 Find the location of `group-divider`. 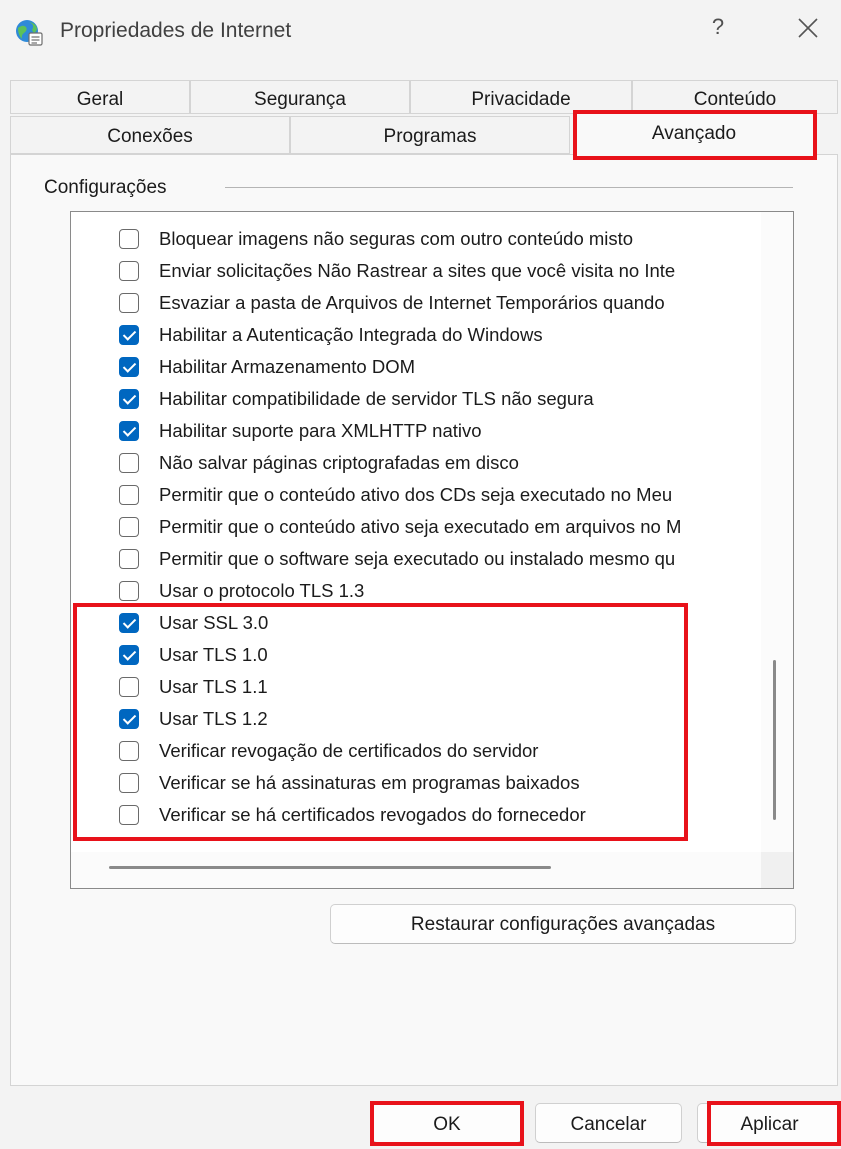

group-divider is located at coordinates (509, 187).